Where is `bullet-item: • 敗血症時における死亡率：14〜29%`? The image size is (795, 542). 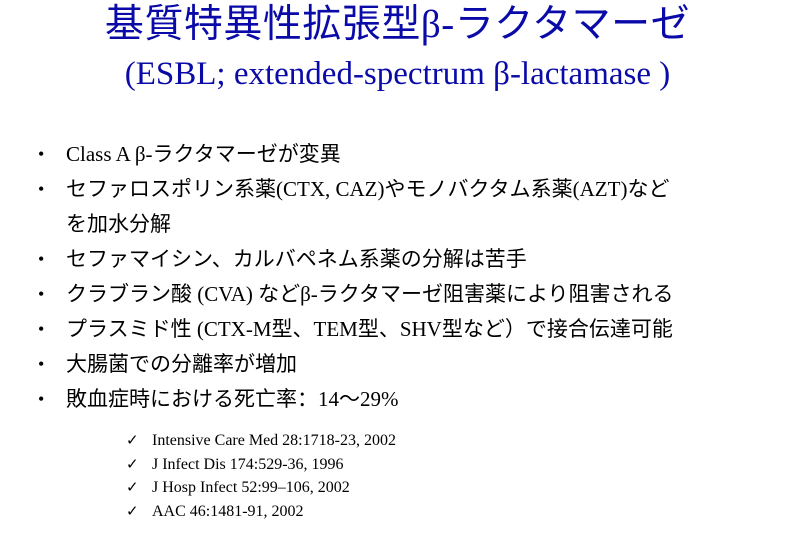
bullet-item: • 敗血症時における死亡率：14〜29% is located at coordinates (356, 399).